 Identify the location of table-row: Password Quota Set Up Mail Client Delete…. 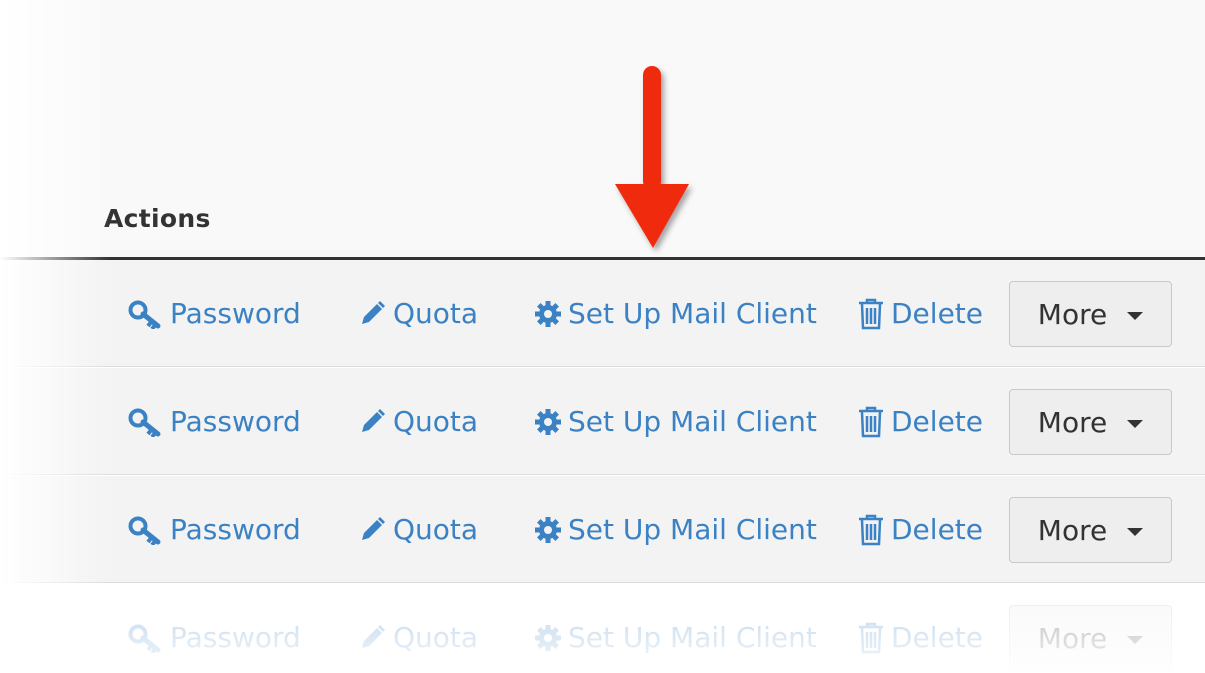
(602, 628).